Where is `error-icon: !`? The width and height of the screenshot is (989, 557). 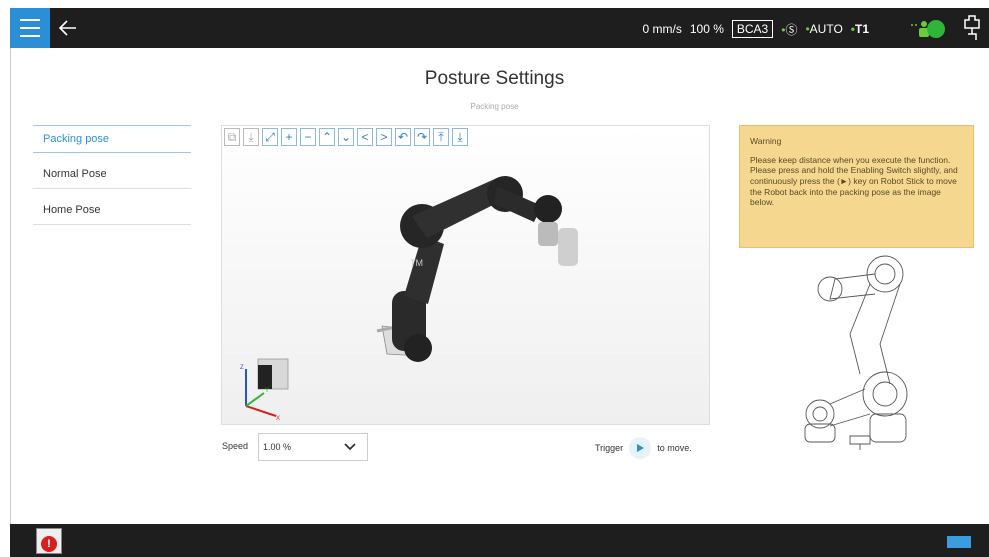 error-icon: ! is located at coordinates (49, 544).